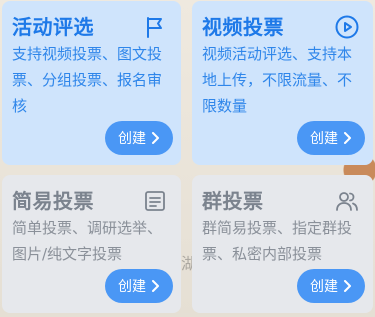 The image size is (375, 317). What do you see at coordinates (53, 201) in the screenshot?
I see `card-title: 简易投票` at bounding box center [53, 201].